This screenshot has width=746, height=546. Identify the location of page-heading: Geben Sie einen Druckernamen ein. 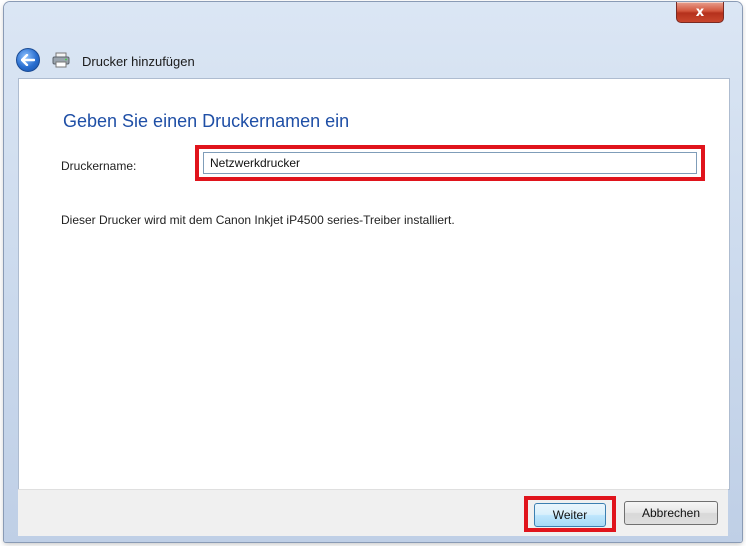
(206, 121).